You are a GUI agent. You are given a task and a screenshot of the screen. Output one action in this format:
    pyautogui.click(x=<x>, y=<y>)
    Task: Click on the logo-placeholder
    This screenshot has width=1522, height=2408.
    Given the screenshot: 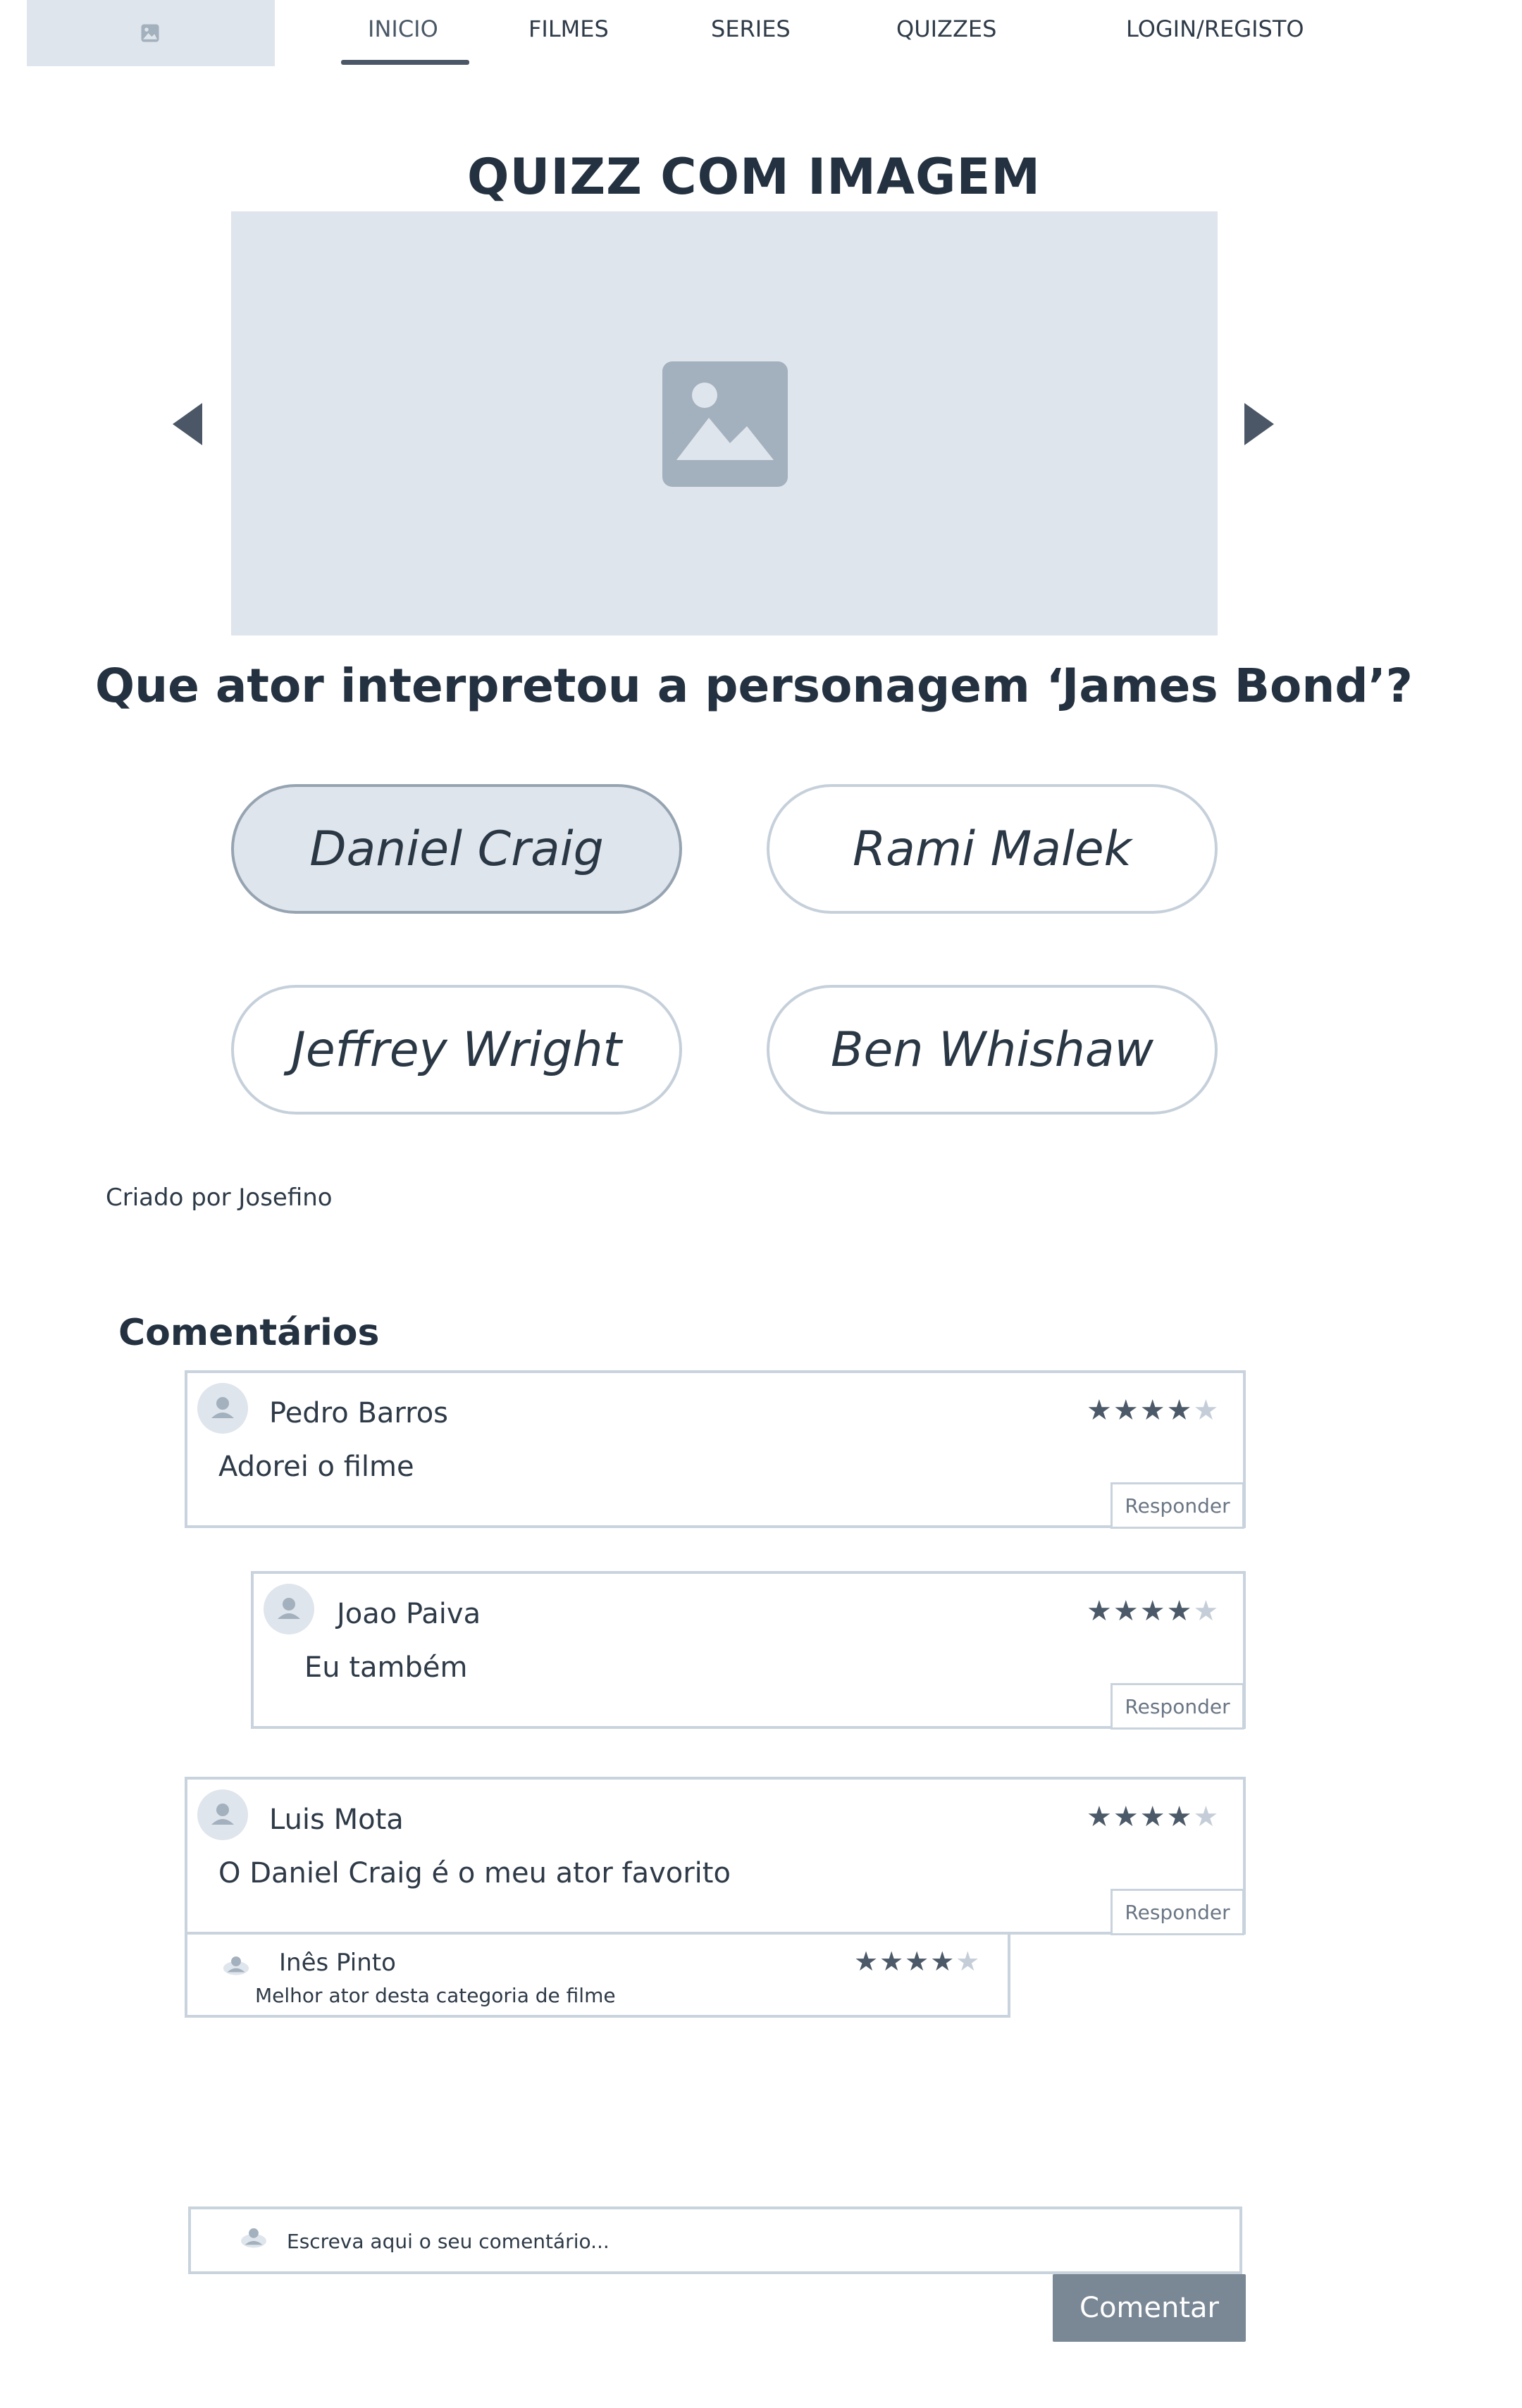 What is the action you would take?
    pyautogui.click(x=151, y=33)
    